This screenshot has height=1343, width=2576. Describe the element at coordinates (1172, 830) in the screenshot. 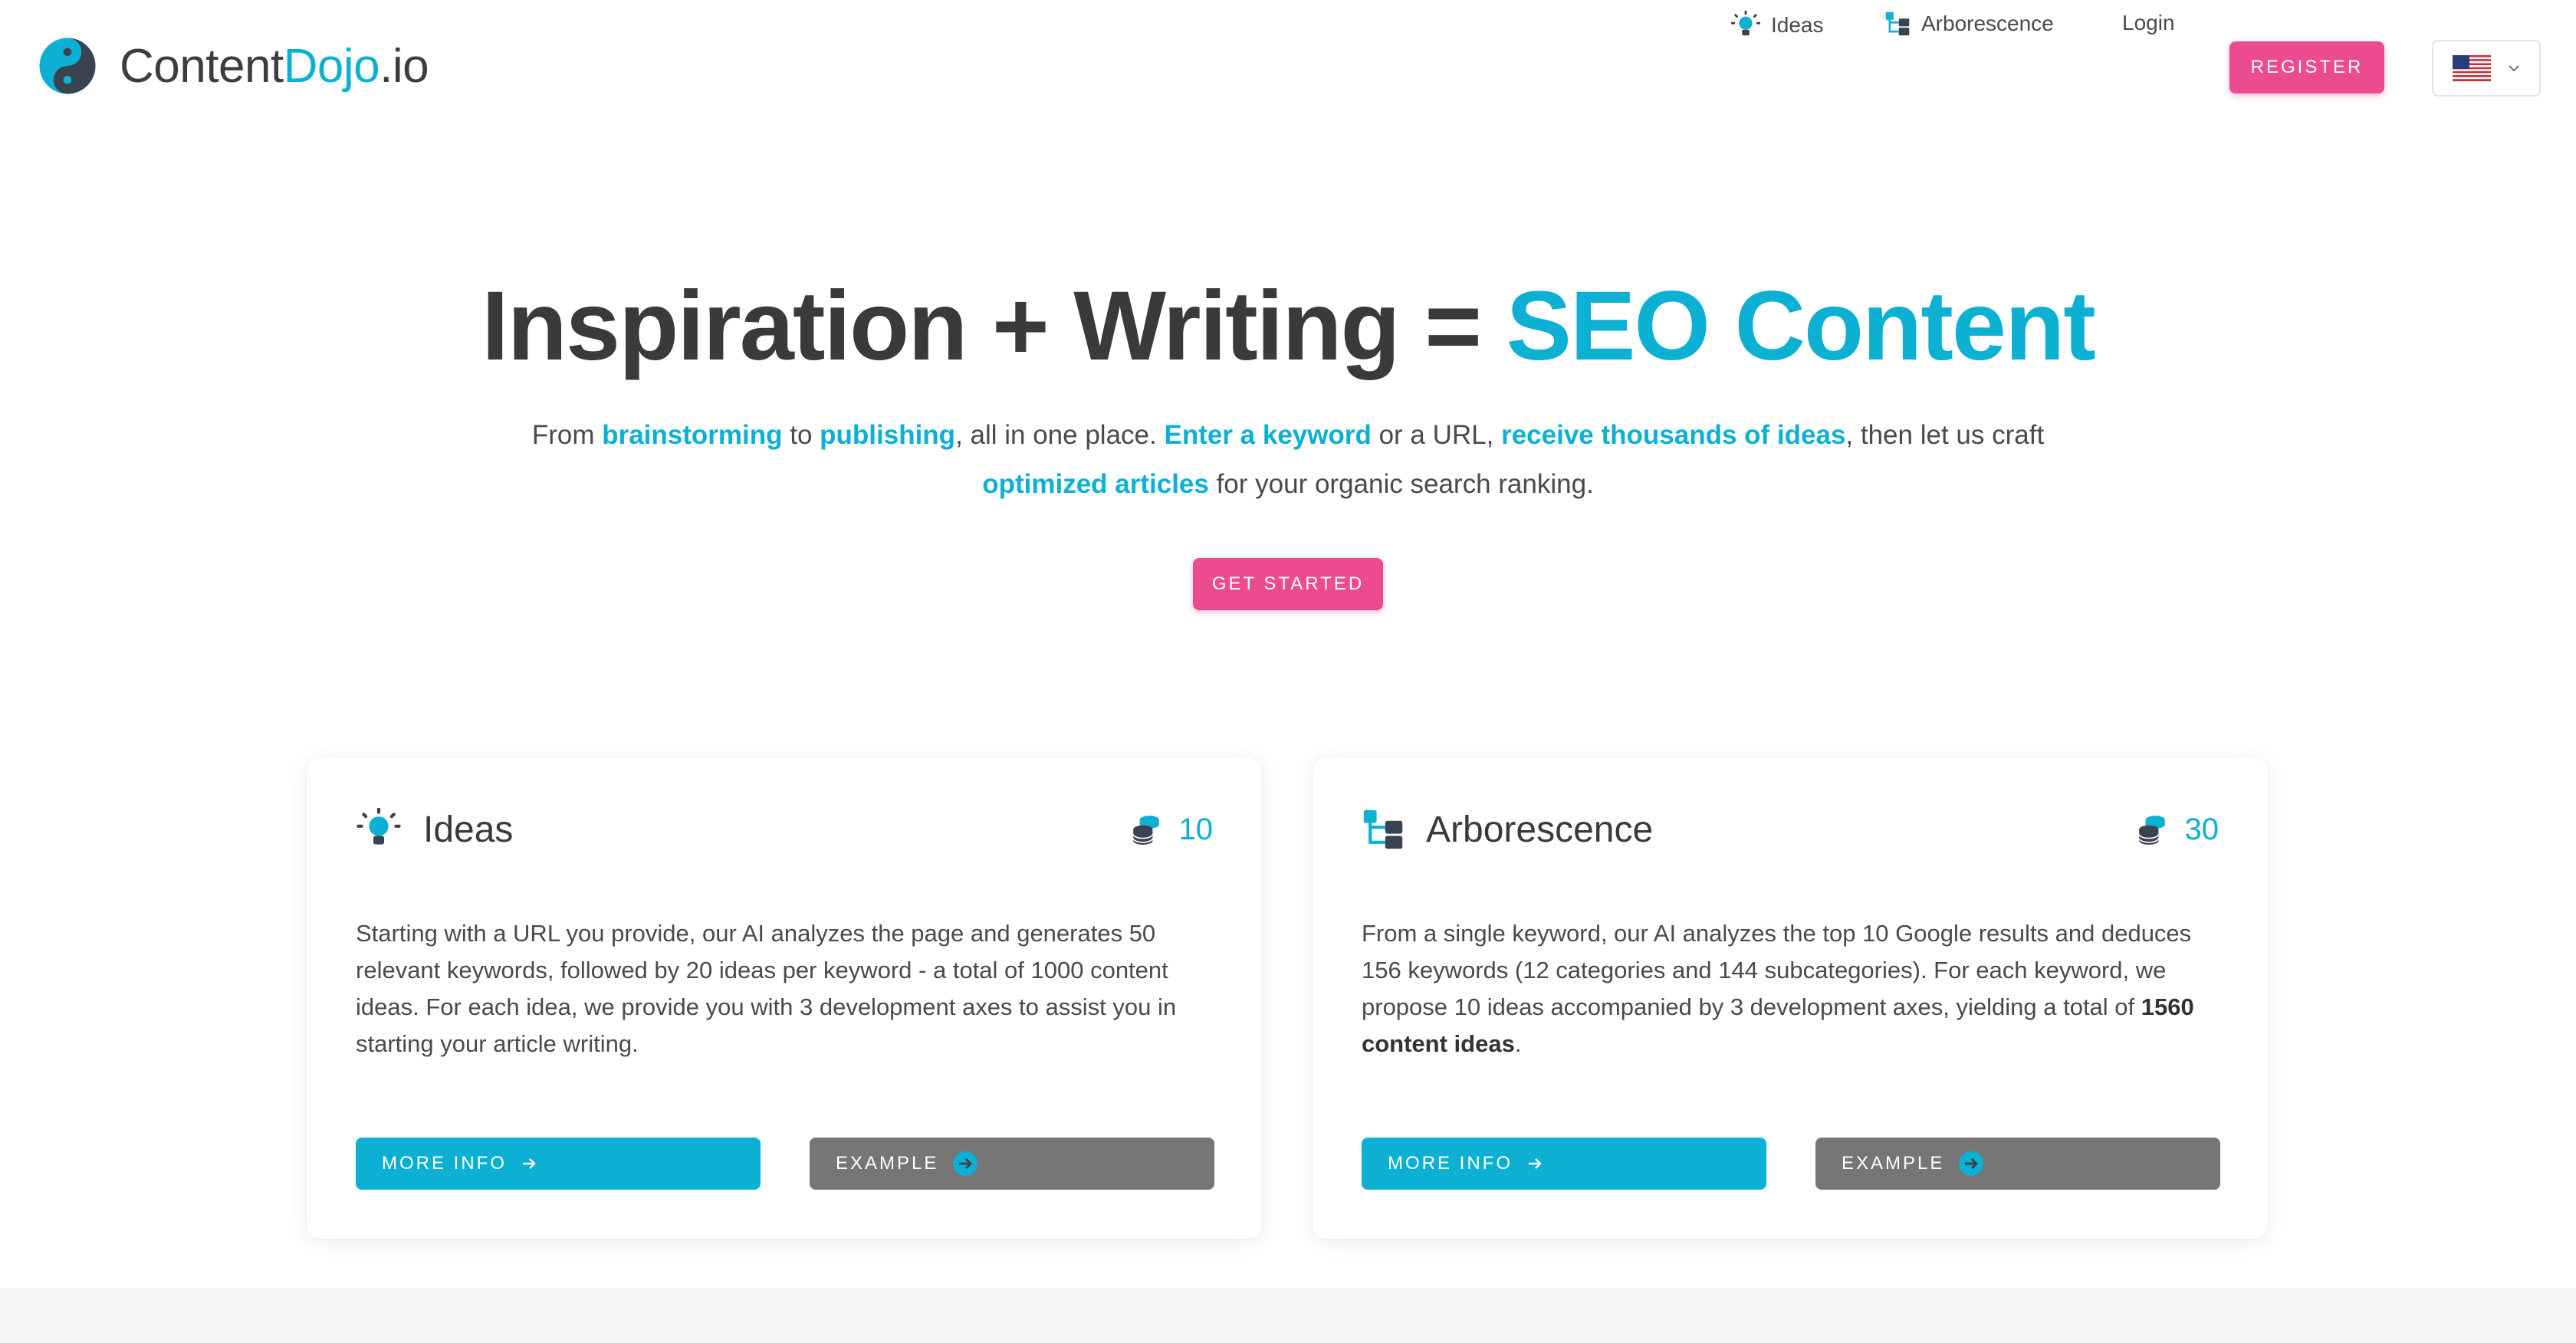

I see `card-cost: 10` at that location.